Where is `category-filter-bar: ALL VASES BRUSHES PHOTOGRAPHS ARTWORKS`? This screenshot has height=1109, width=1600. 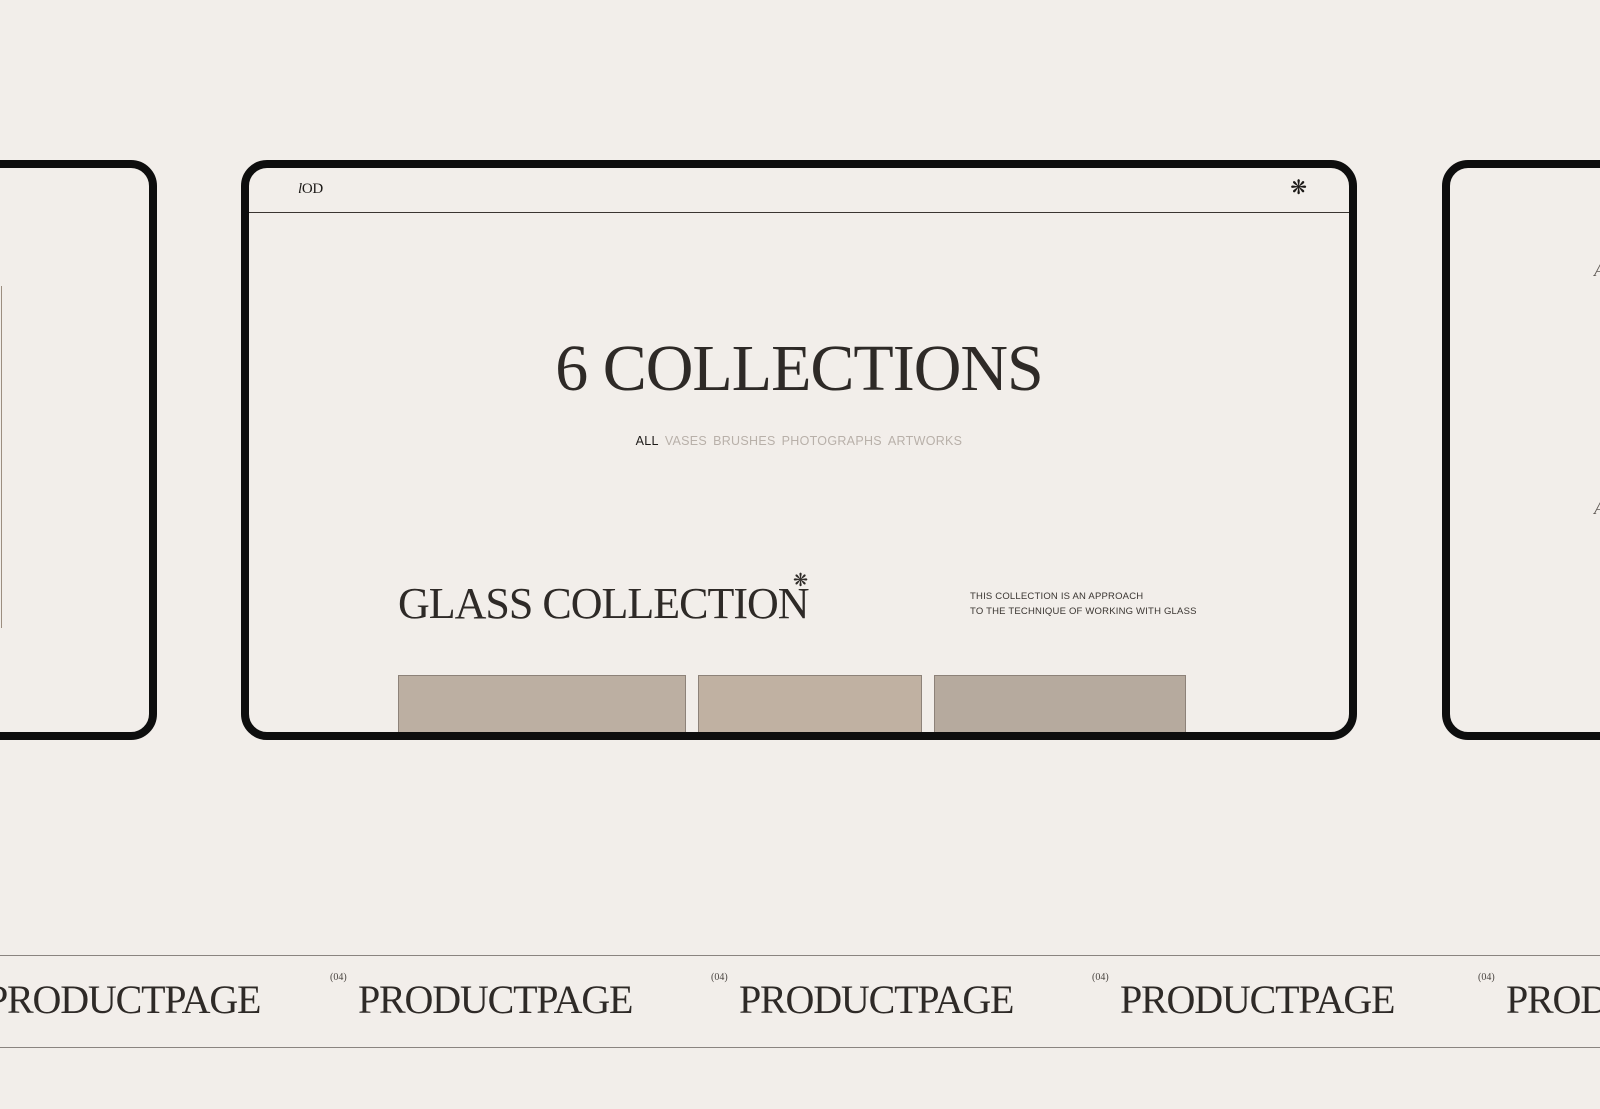
category-filter-bar: ALL VASES BRUSHES PHOTOGRAPHS ARTWORKS is located at coordinates (799, 441).